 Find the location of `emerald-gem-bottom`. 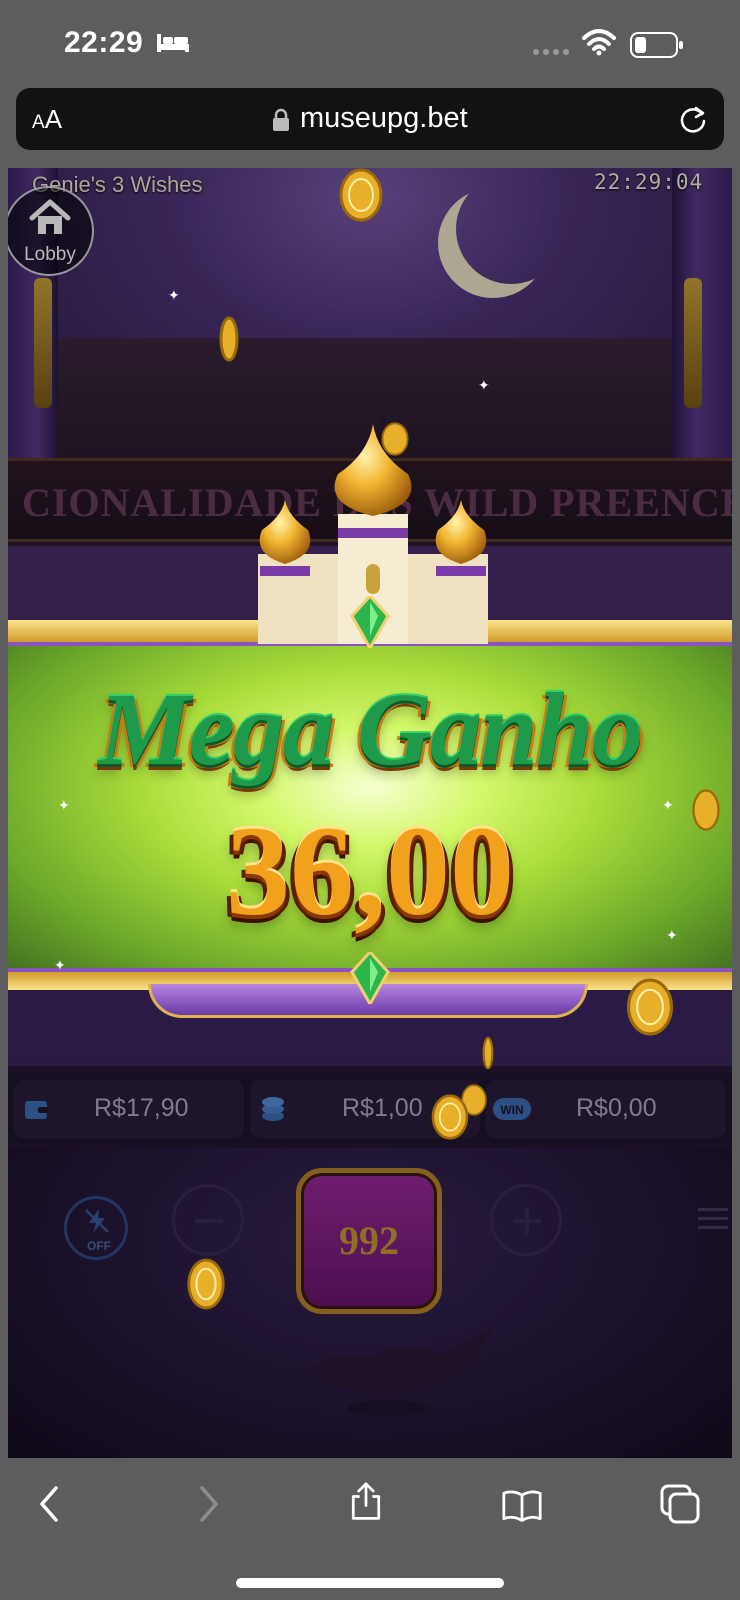

emerald-gem-bottom is located at coordinates (370, 978).